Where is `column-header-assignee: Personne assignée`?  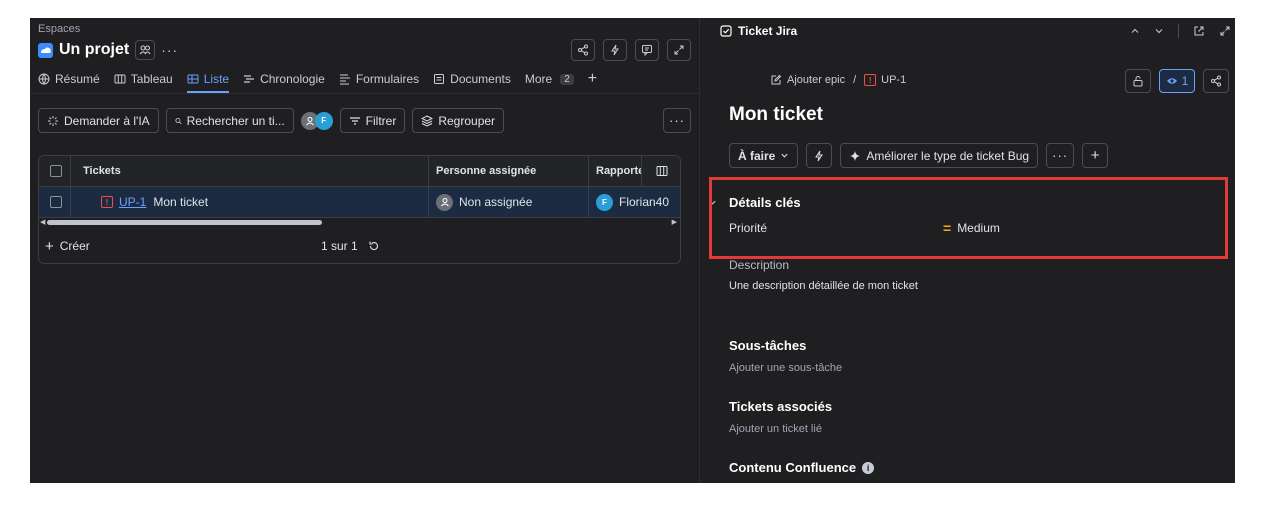
column-header-assignee: Personne assignée is located at coordinates (486, 171).